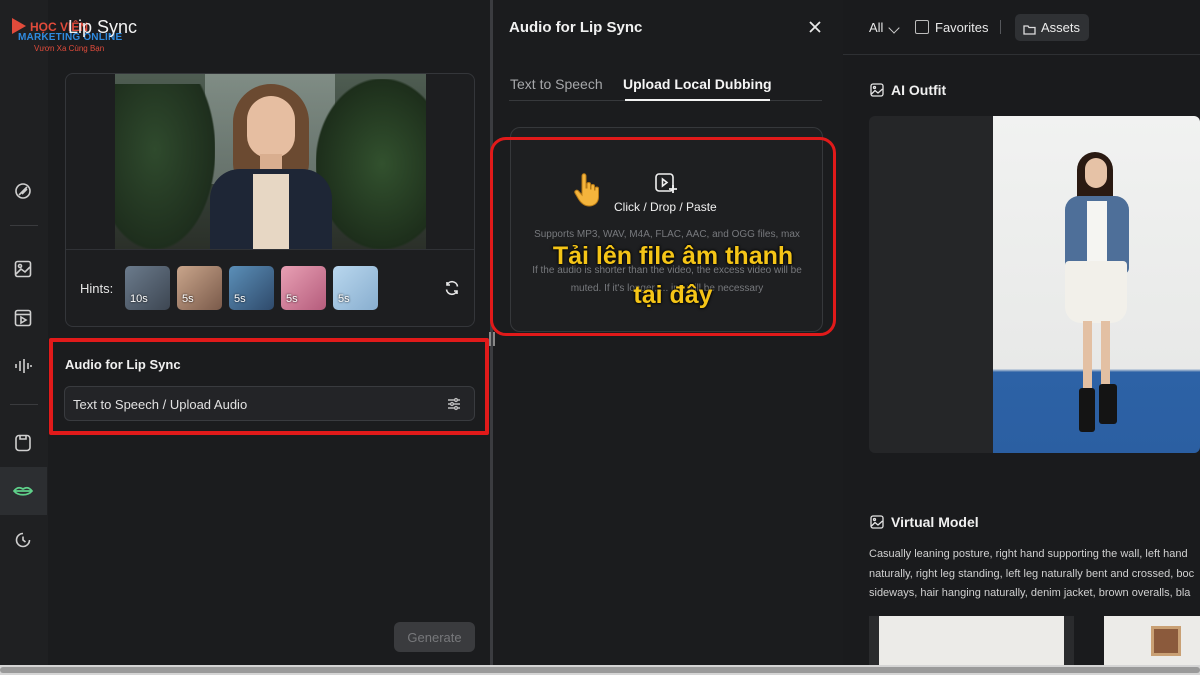 The width and height of the screenshot is (1200, 675). Describe the element at coordinates (697, 100) in the screenshot. I see `active-tab-indicator` at that location.